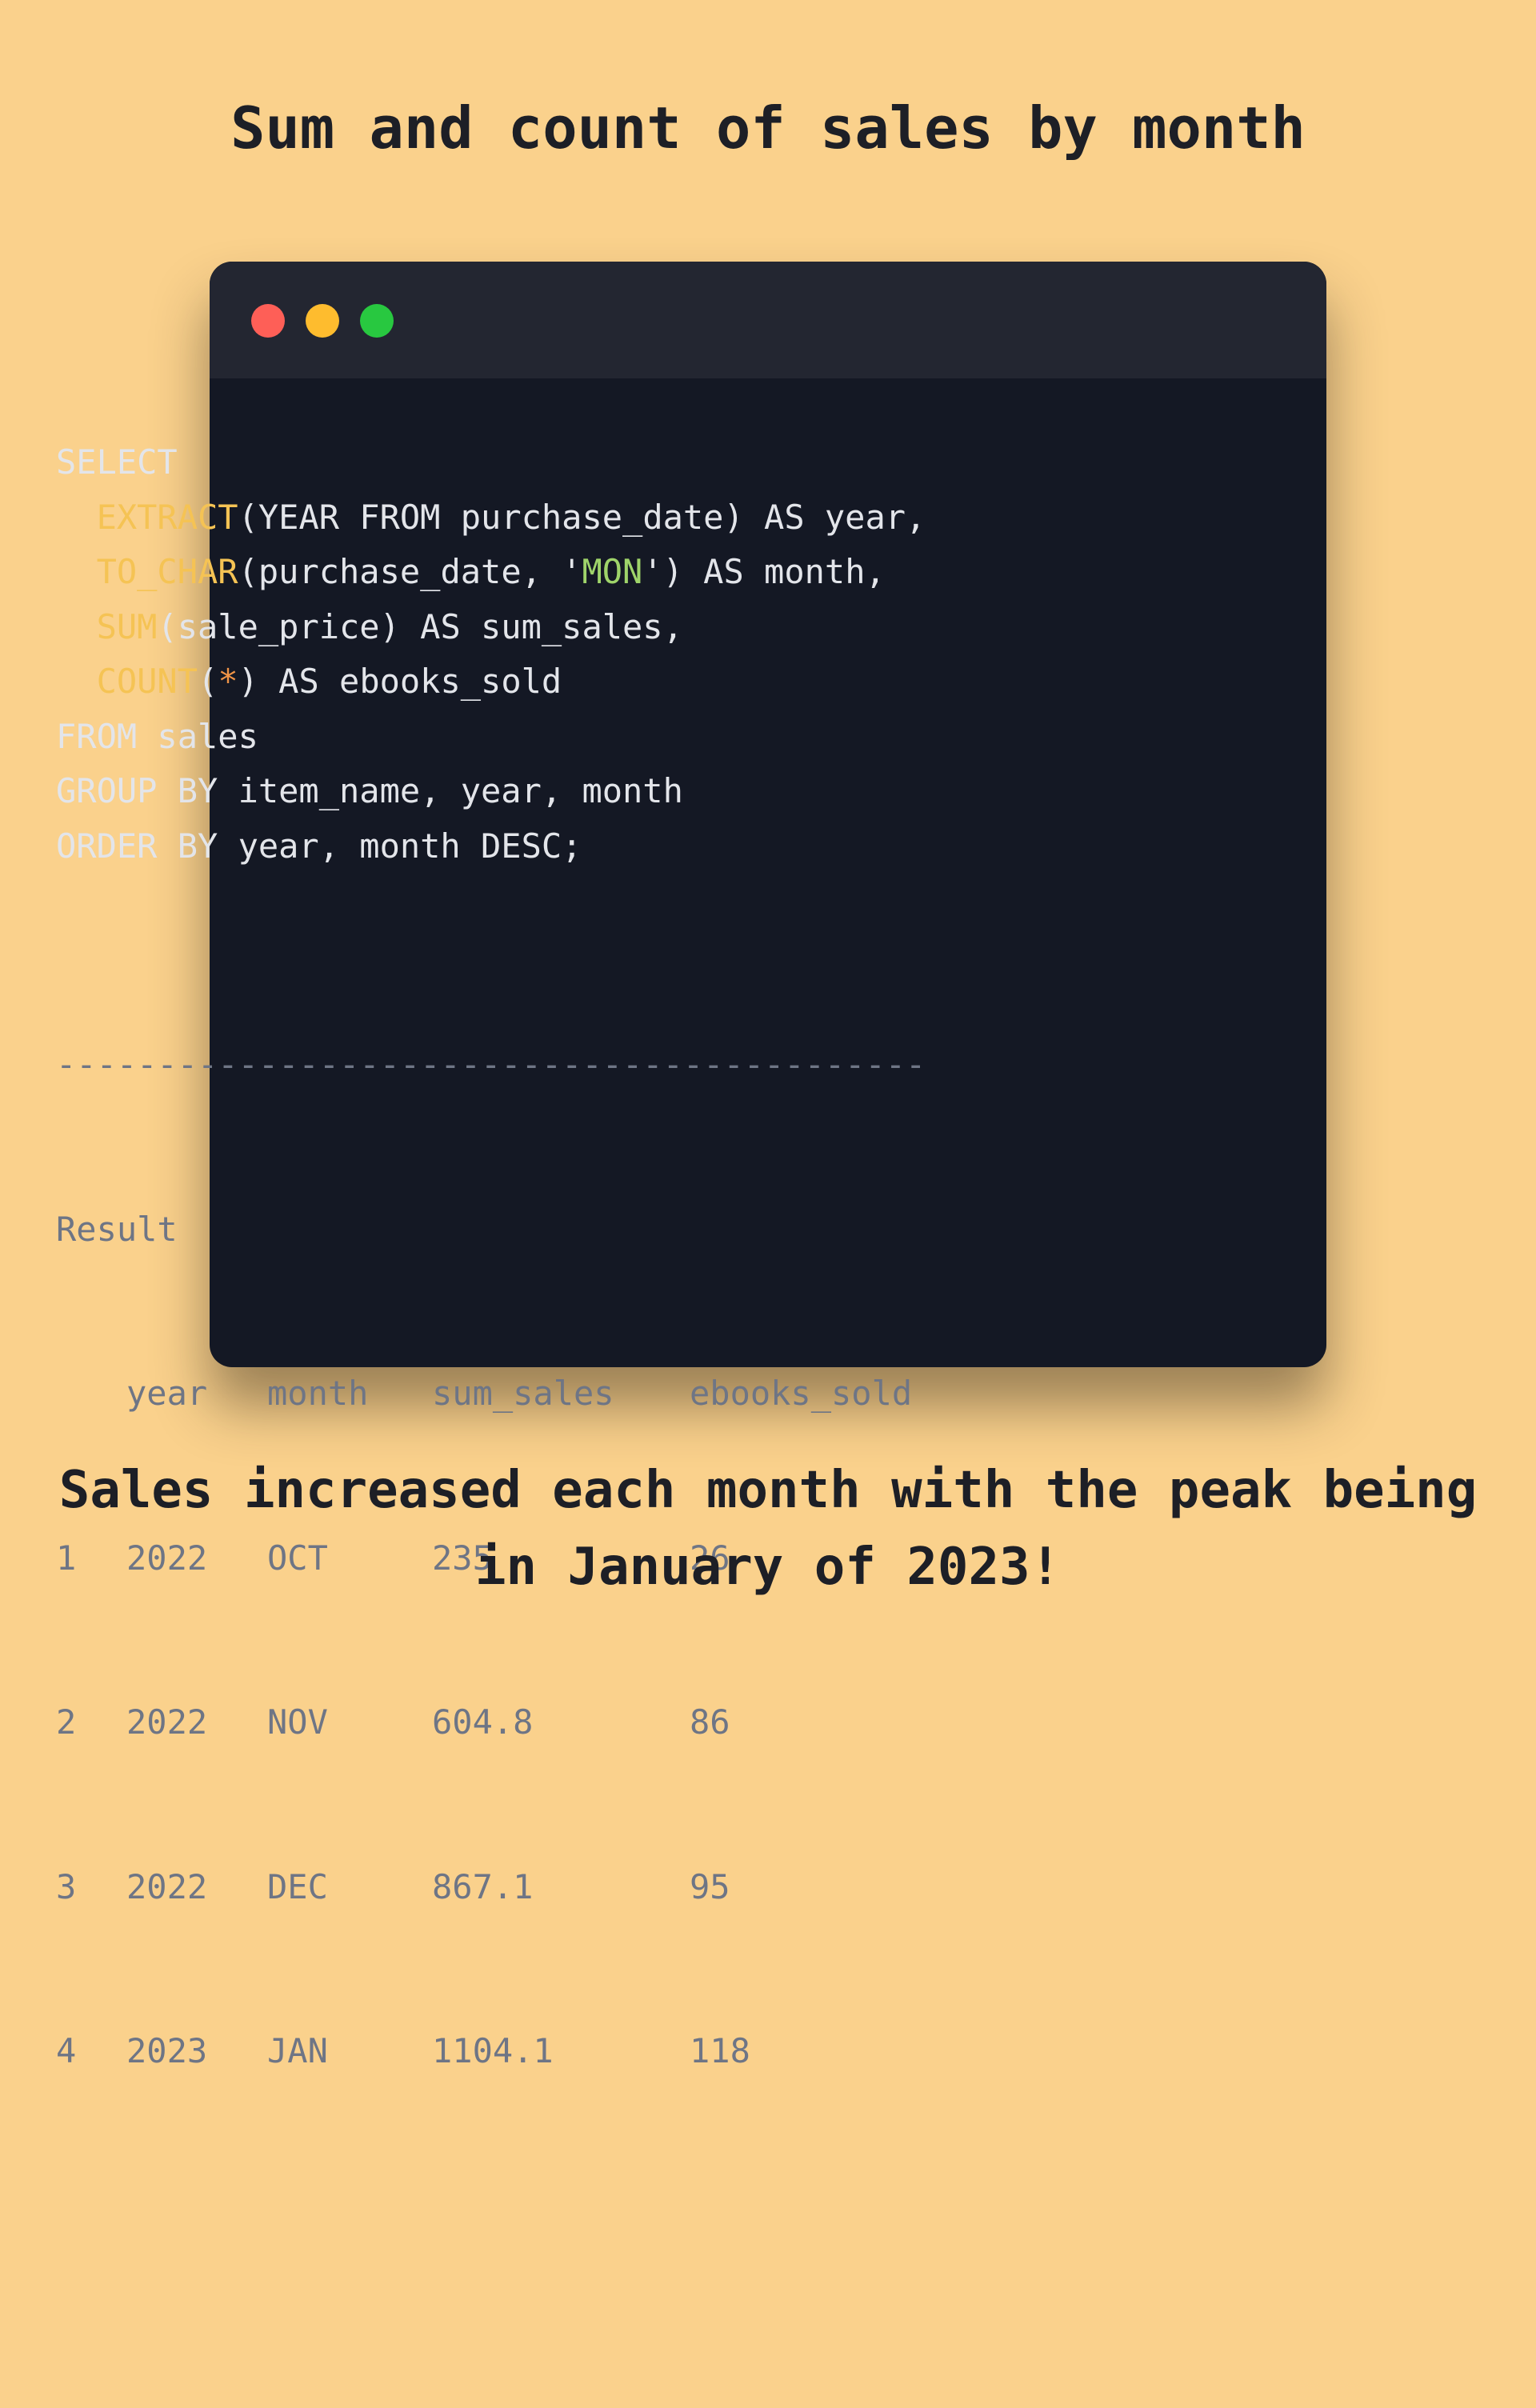 The image size is (1536, 2408). Describe the element at coordinates (612, 571) in the screenshot. I see `code-string-token: MON` at that location.